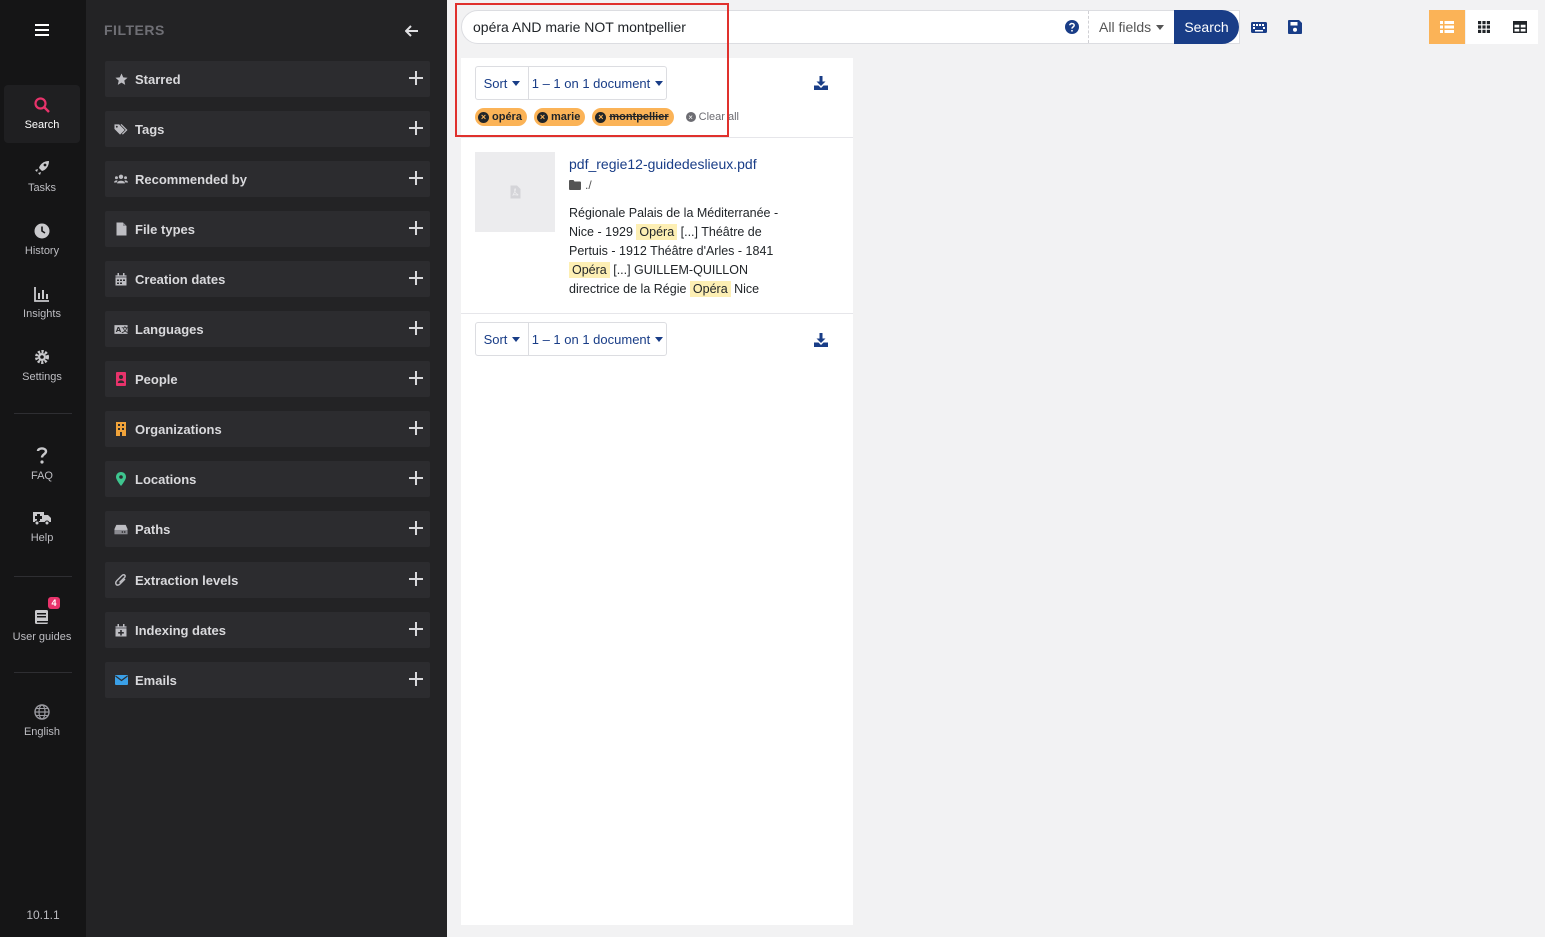 This screenshot has height=937, width=1545. I want to click on query-term-chip: × opéra, so click(501, 117).